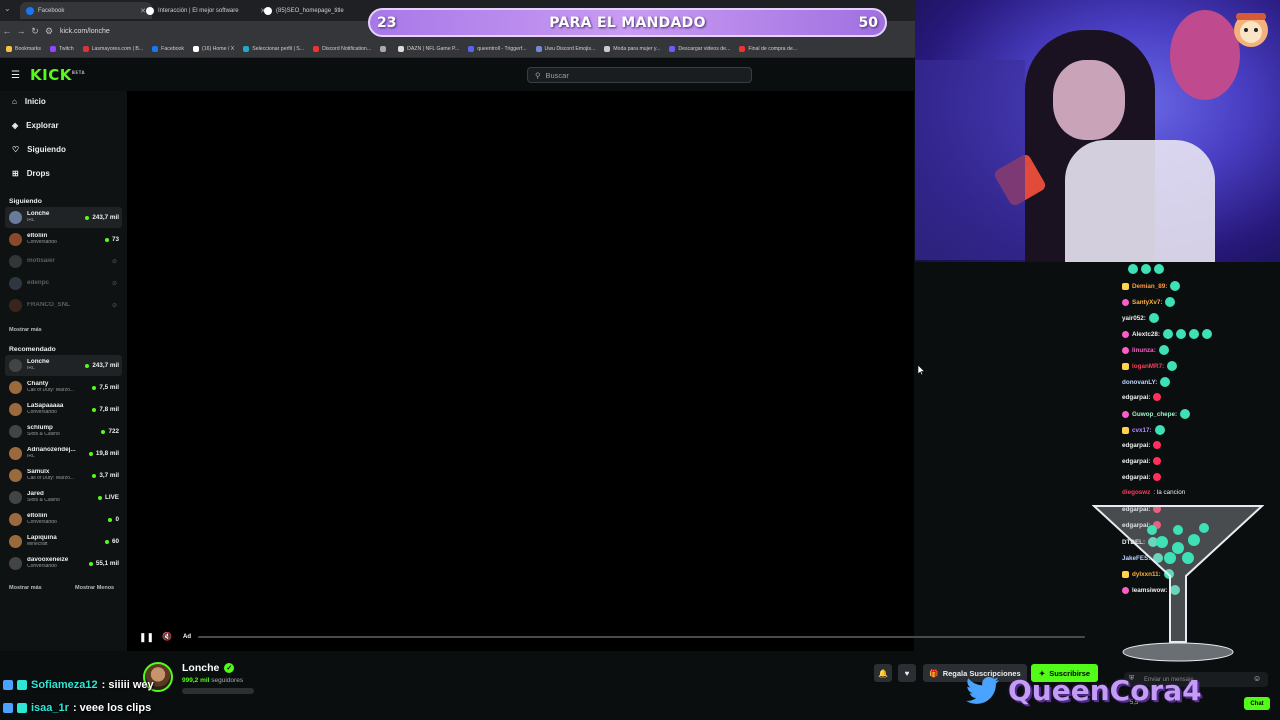 Image resolution: width=1280 pixels, height=720 pixels. Describe the element at coordinates (63, 239) in the screenshot. I see `sidebar-channel: eltoliin Conversando 73` at that location.